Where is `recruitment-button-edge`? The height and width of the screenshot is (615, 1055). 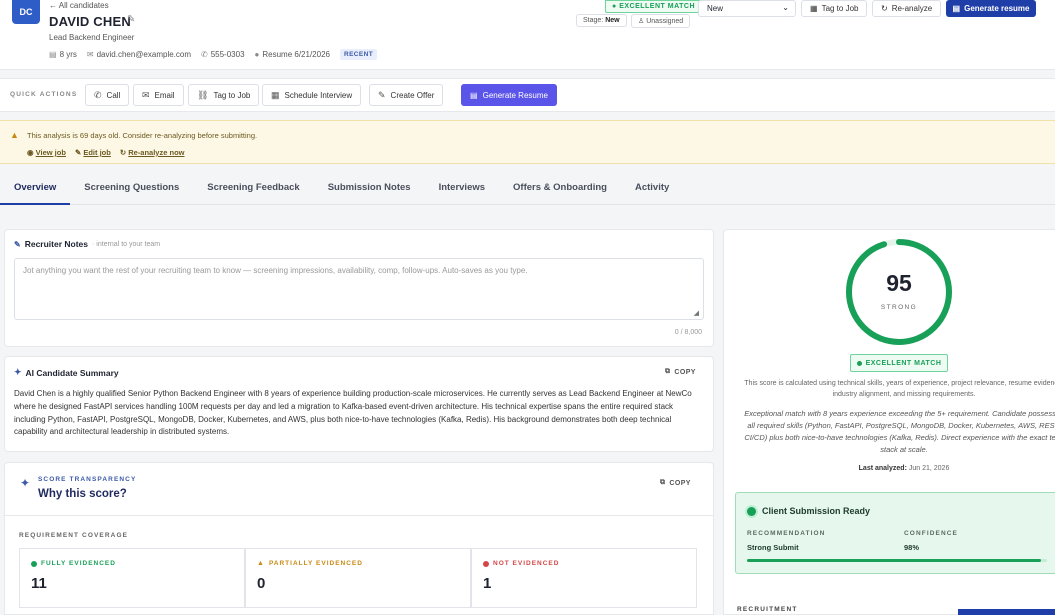
recruitment-button-edge is located at coordinates (1006, 612).